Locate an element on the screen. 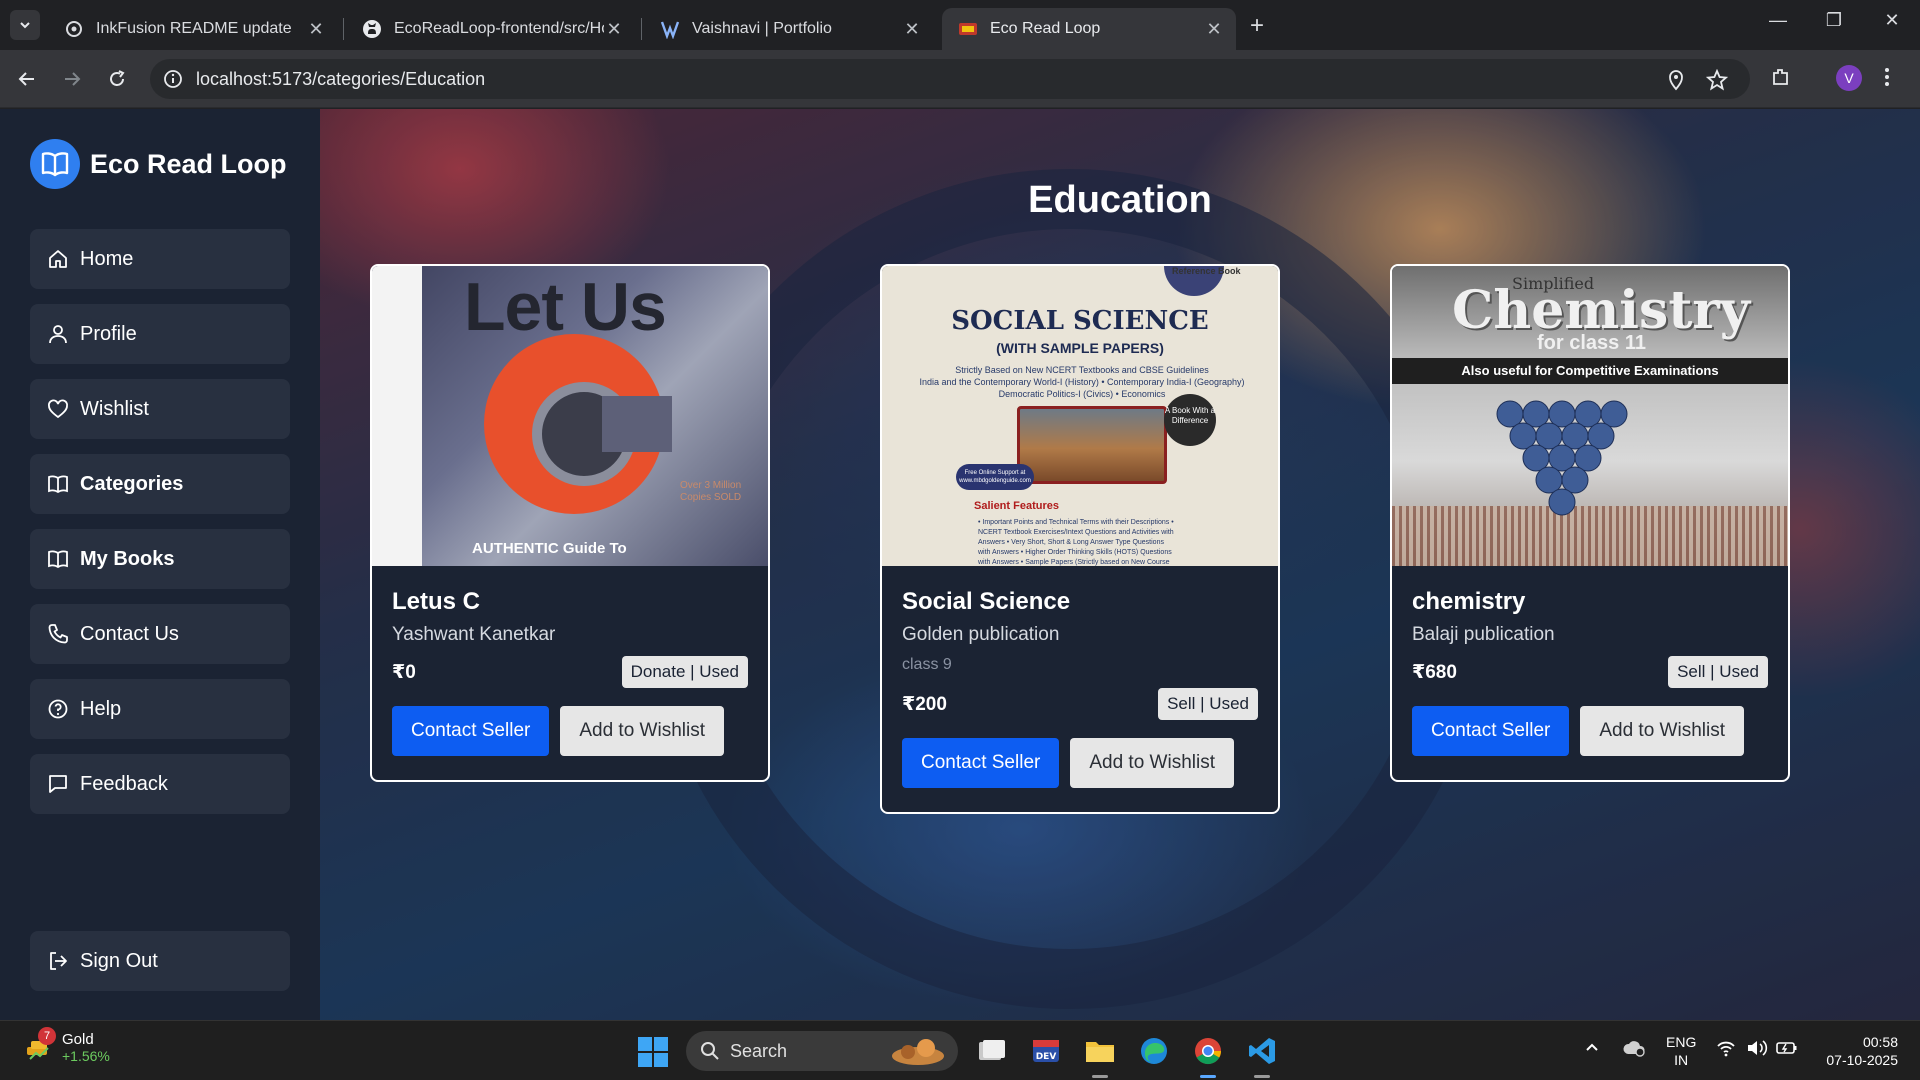  status-badge: Sell | Used is located at coordinates (1208, 704).